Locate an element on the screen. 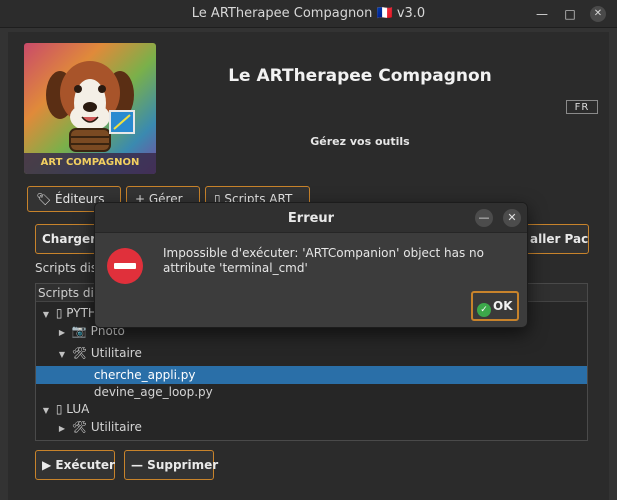 The image size is (617, 500). app-subtitle: Gérez vos outils is located at coordinates (360, 141).